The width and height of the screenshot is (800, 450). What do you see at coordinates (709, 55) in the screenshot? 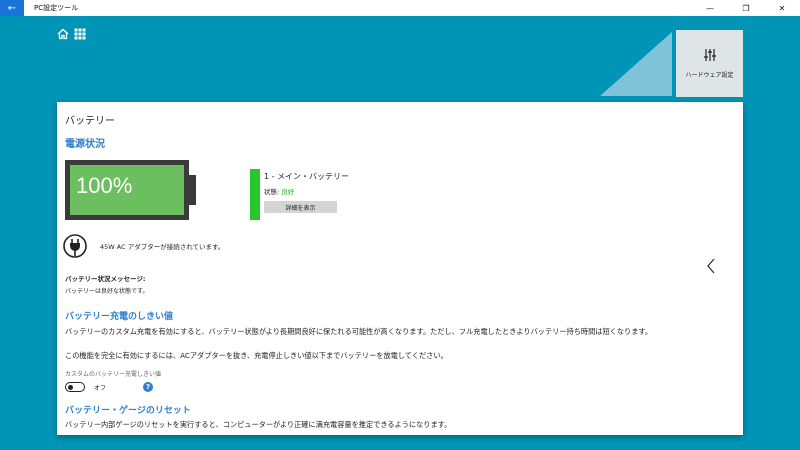
I see `sliders-icon` at bounding box center [709, 55].